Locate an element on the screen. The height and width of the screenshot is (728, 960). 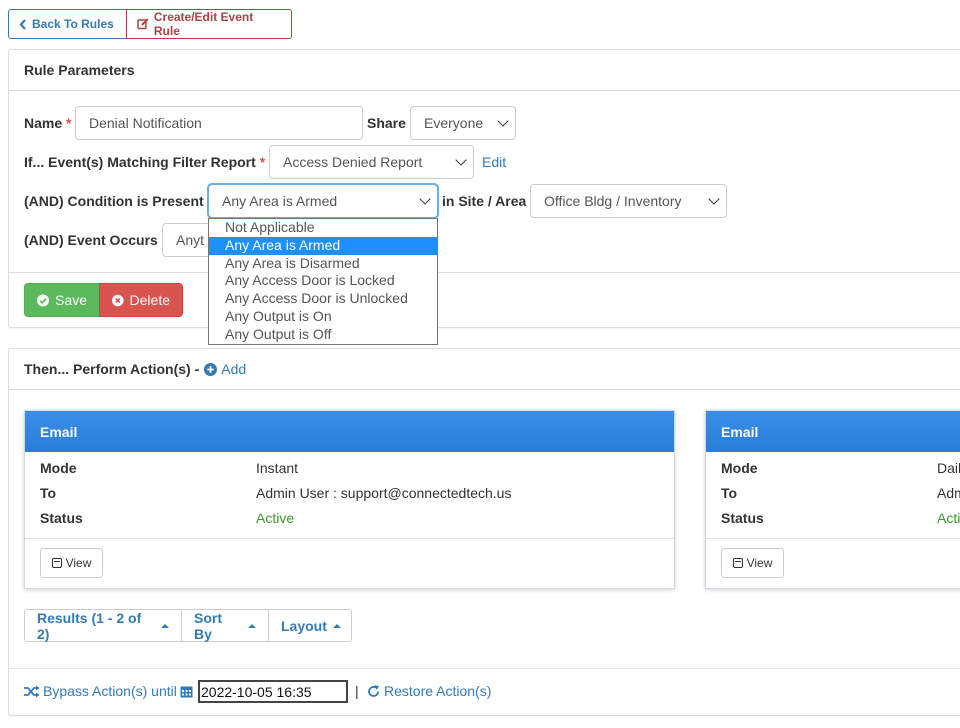
delete-label: Delete is located at coordinates (149, 300).